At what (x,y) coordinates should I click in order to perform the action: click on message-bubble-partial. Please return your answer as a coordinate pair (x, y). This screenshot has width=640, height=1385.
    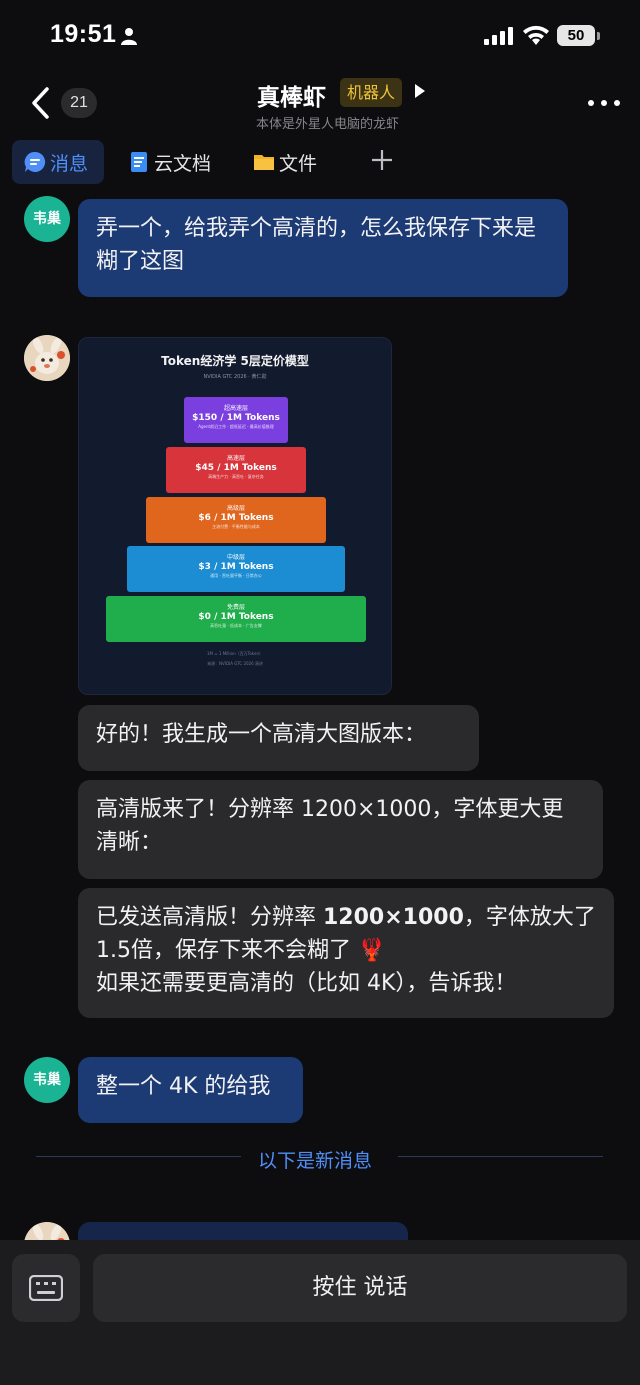
    Looking at the image, I should click on (243, 1231).